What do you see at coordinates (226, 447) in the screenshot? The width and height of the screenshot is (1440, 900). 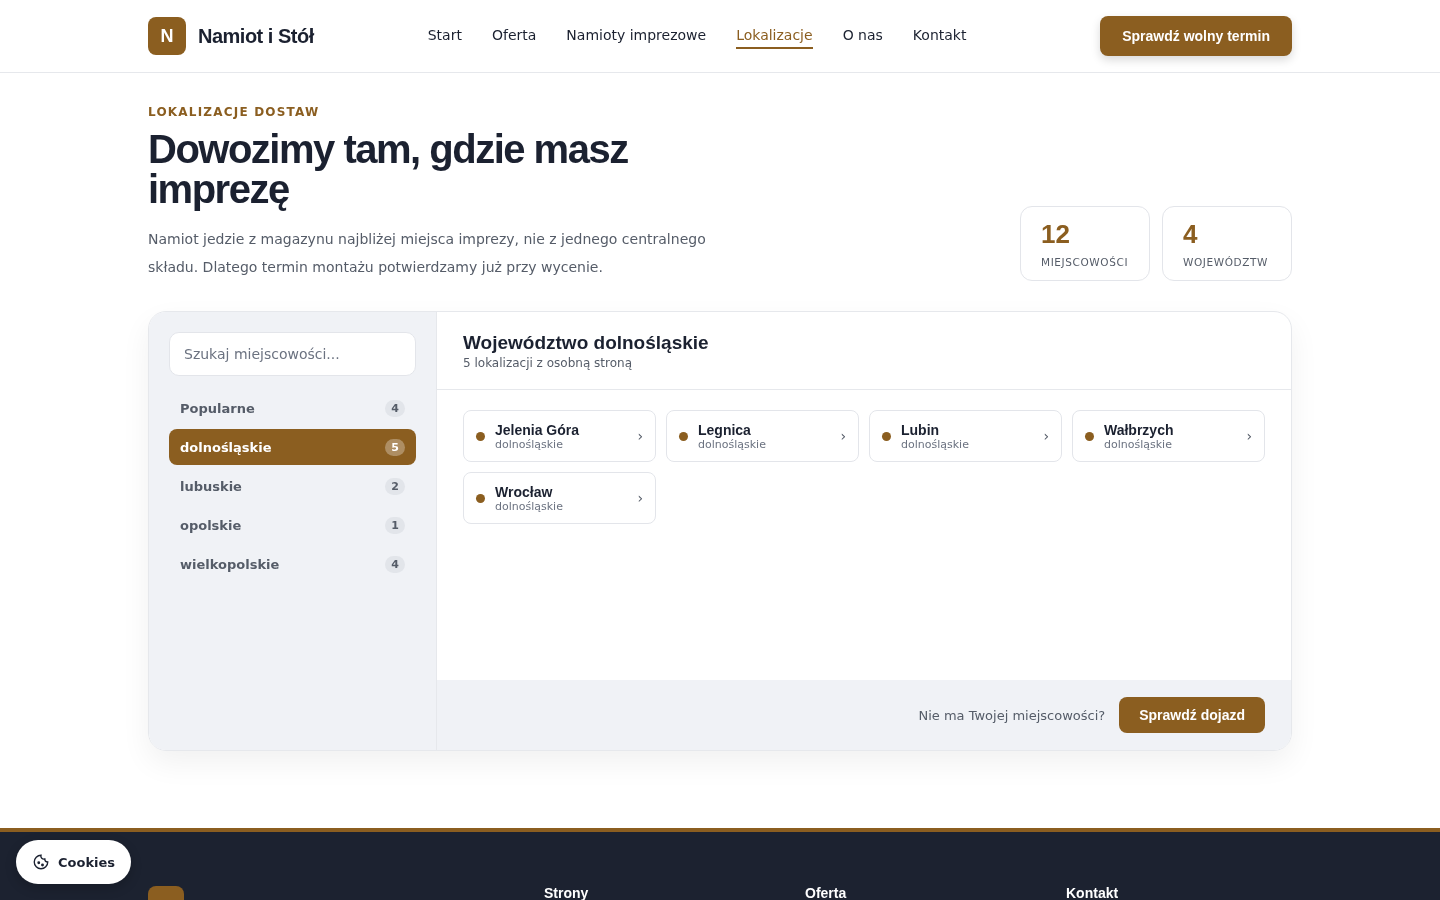 I see `region-name: dolnośląskie` at bounding box center [226, 447].